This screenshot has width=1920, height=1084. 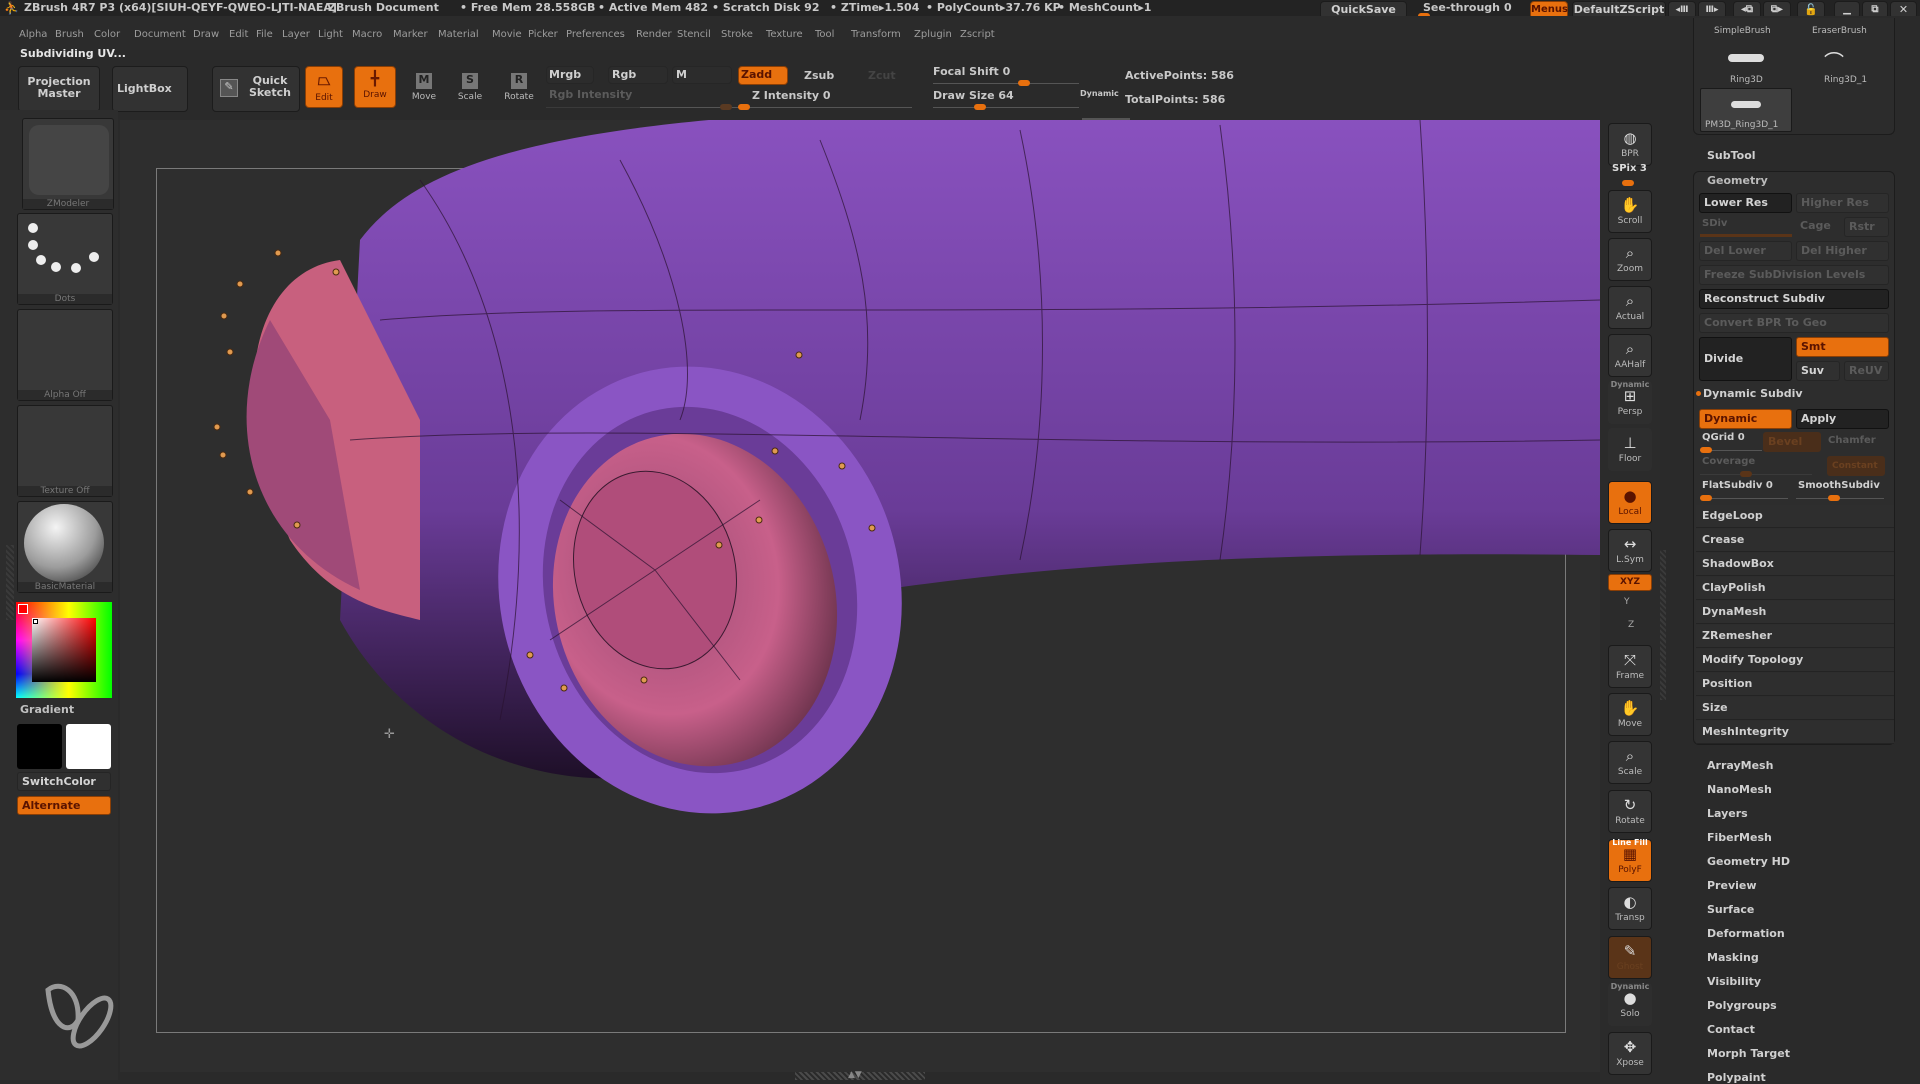 I want to click on menu-zscript: Zscript, so click(x=977, y=34).